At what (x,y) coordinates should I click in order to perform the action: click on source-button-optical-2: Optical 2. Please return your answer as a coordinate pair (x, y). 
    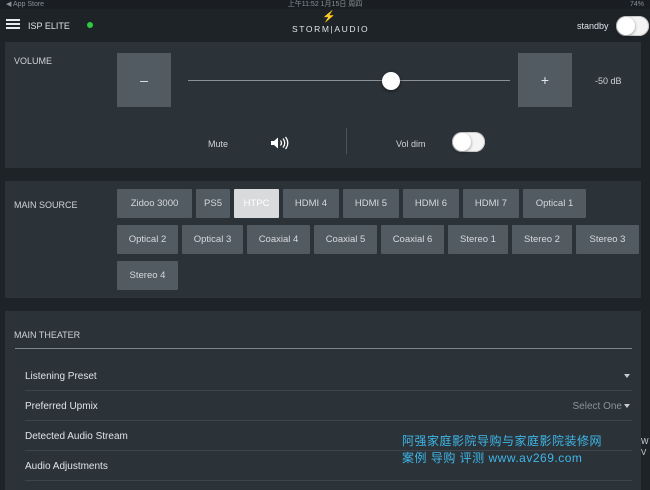
    Looking at the image, I should click on (147, 239).